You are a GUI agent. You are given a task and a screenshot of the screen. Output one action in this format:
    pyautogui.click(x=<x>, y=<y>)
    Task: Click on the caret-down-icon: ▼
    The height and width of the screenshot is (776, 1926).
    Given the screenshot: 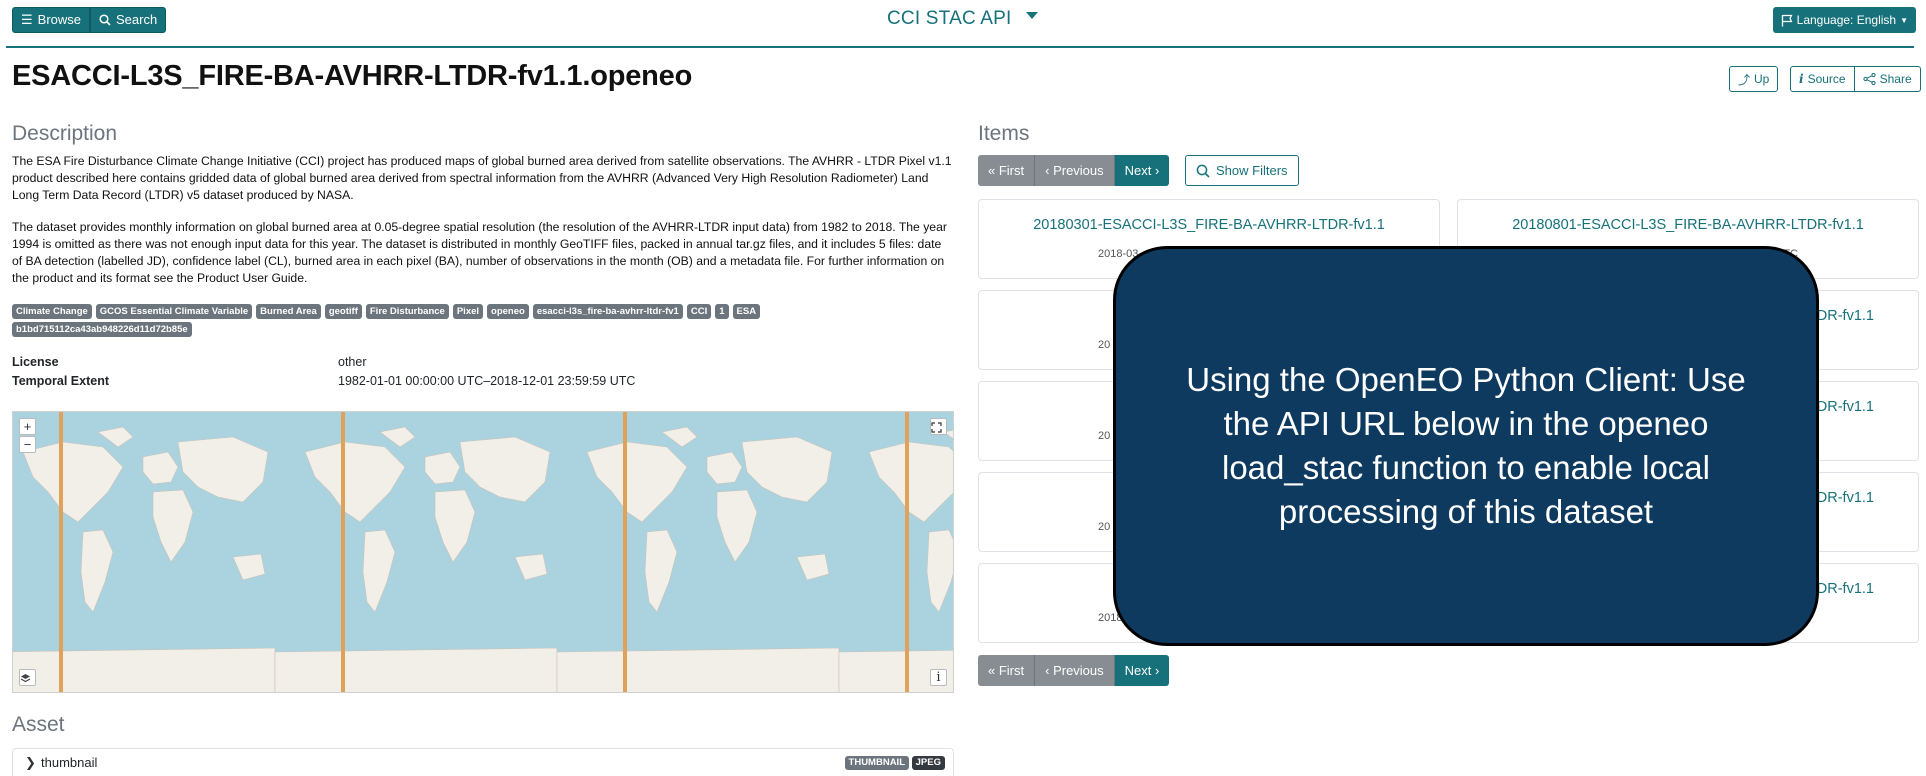 What is the action you would take?
    pyautogui.click(x=1904, y=20)
    